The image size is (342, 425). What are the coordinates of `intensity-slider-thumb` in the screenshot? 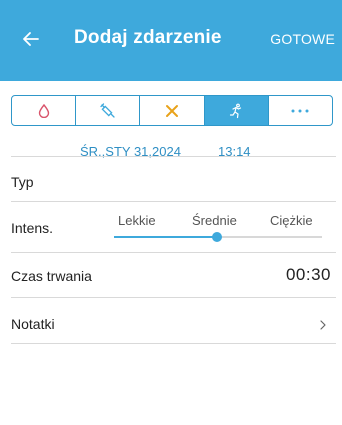 It's located at (217, 237).